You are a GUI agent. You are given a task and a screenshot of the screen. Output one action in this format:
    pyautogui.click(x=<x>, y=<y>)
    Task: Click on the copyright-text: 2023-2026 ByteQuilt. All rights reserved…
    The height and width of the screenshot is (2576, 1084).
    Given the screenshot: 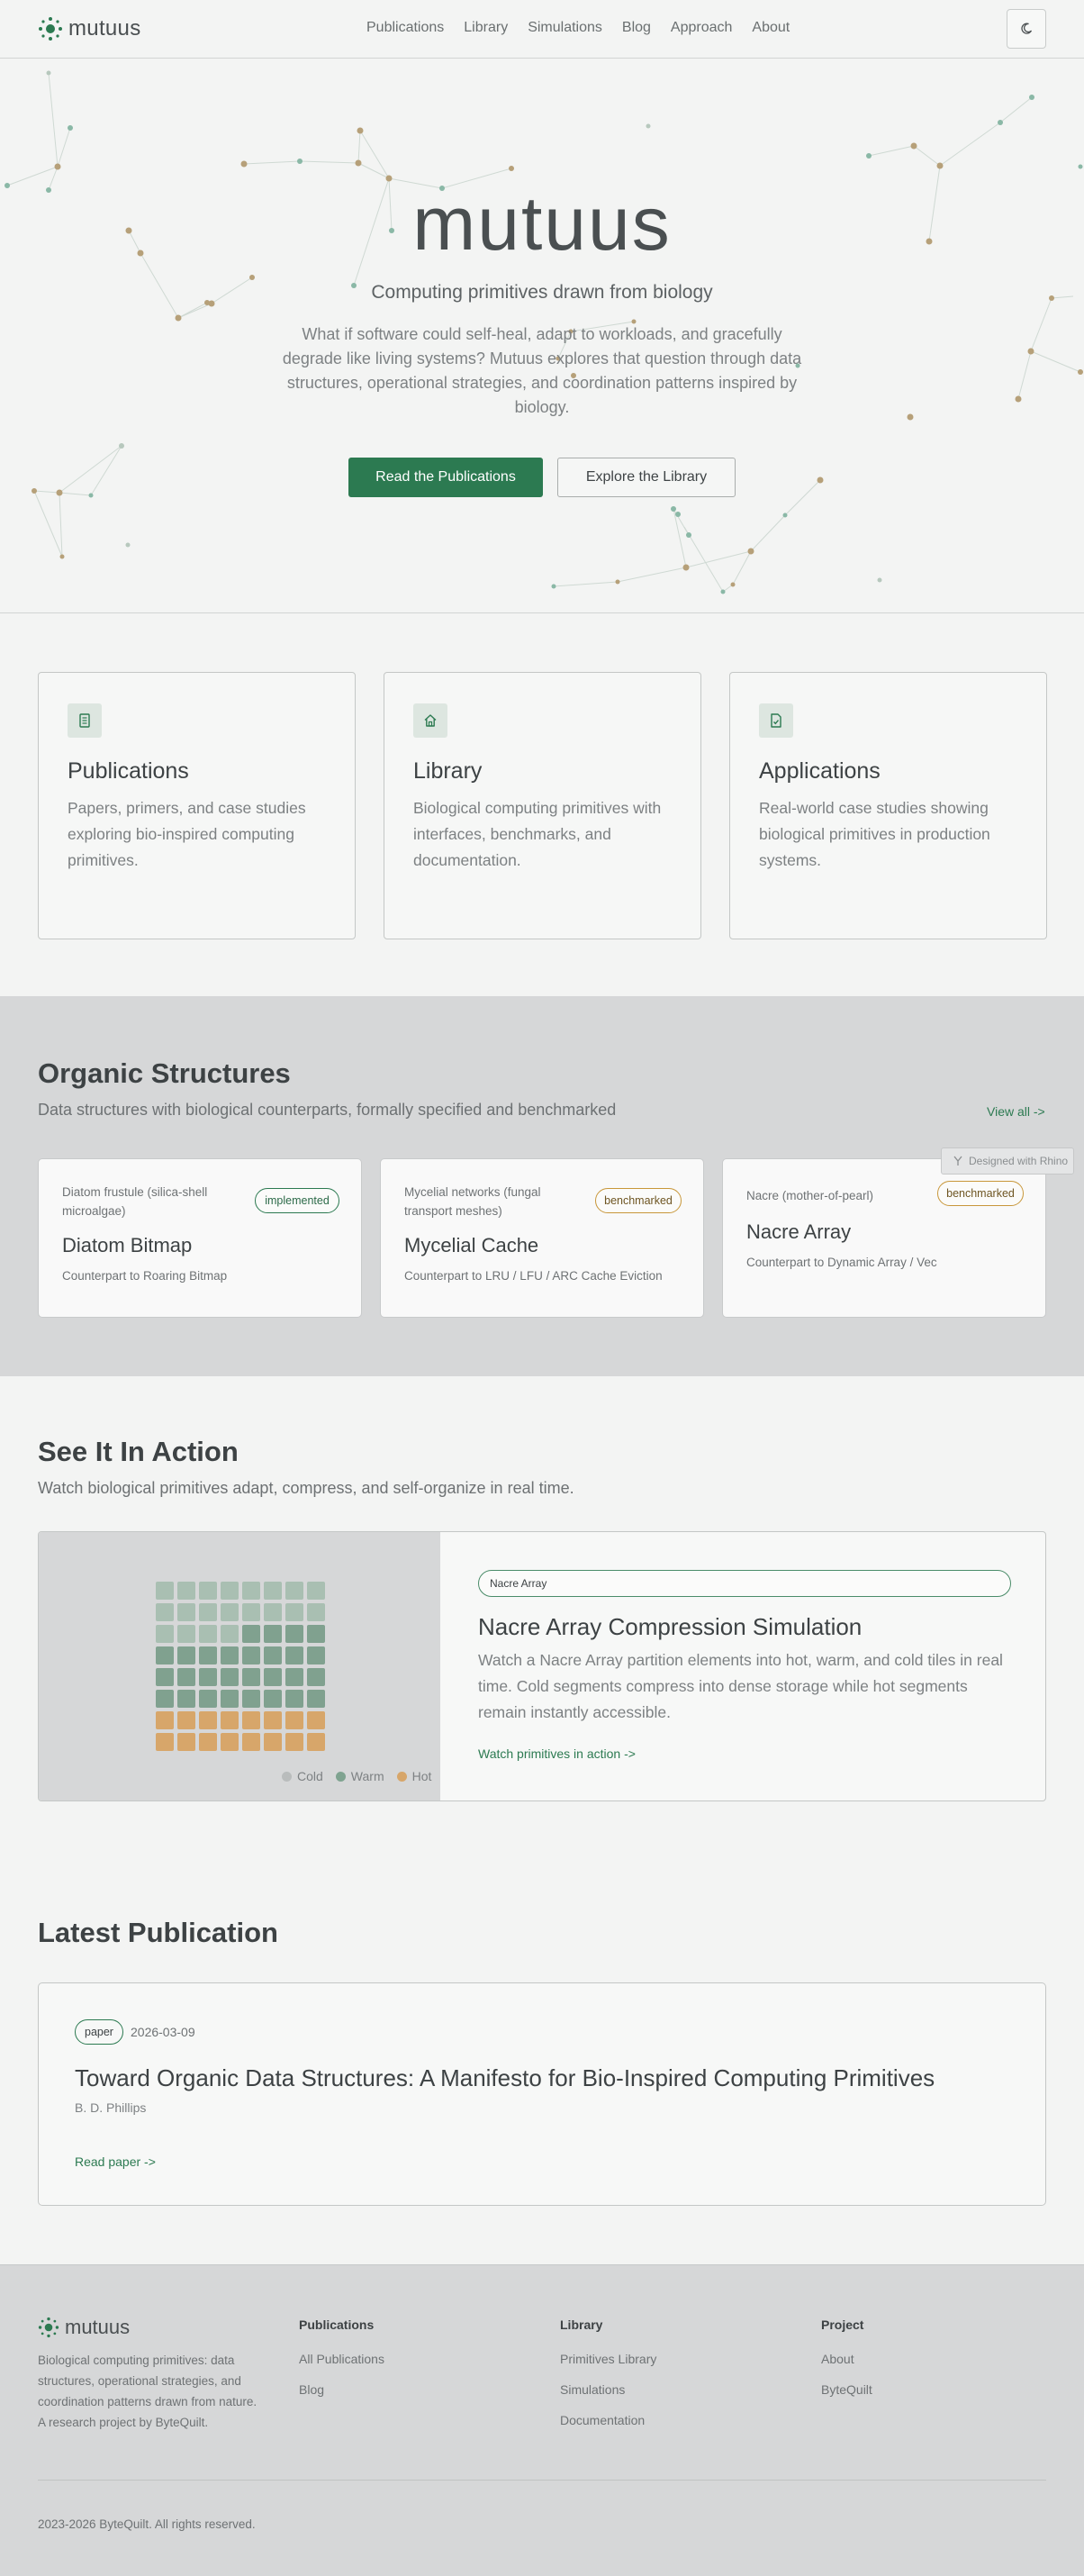 What is the action you would take?
    pyautogui.click(x=147, y=2524)
    